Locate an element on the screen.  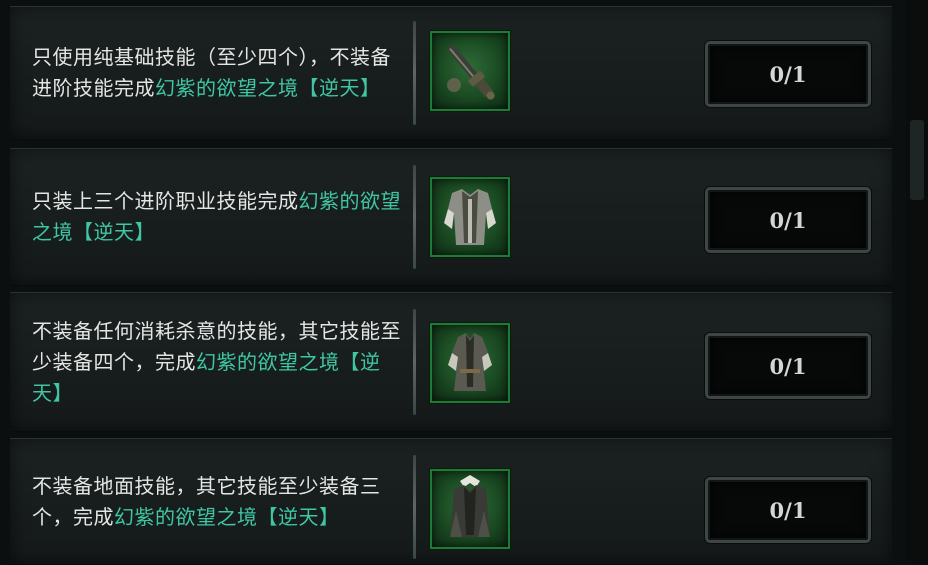
quest-description: 不装备地面技能，其它技能至少装备三个，完成幻紫的欲望之境【逆天】 is located at coordinates (217, 501).